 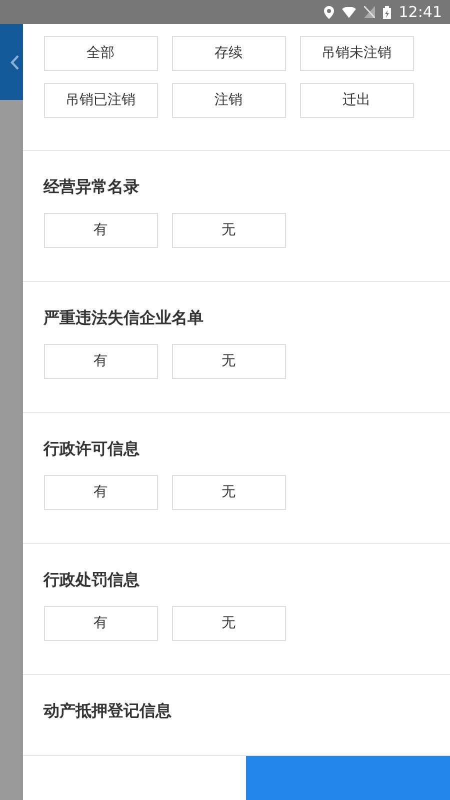 I want to click on section-title: 行政许可信息, so click(x=92, y=448).